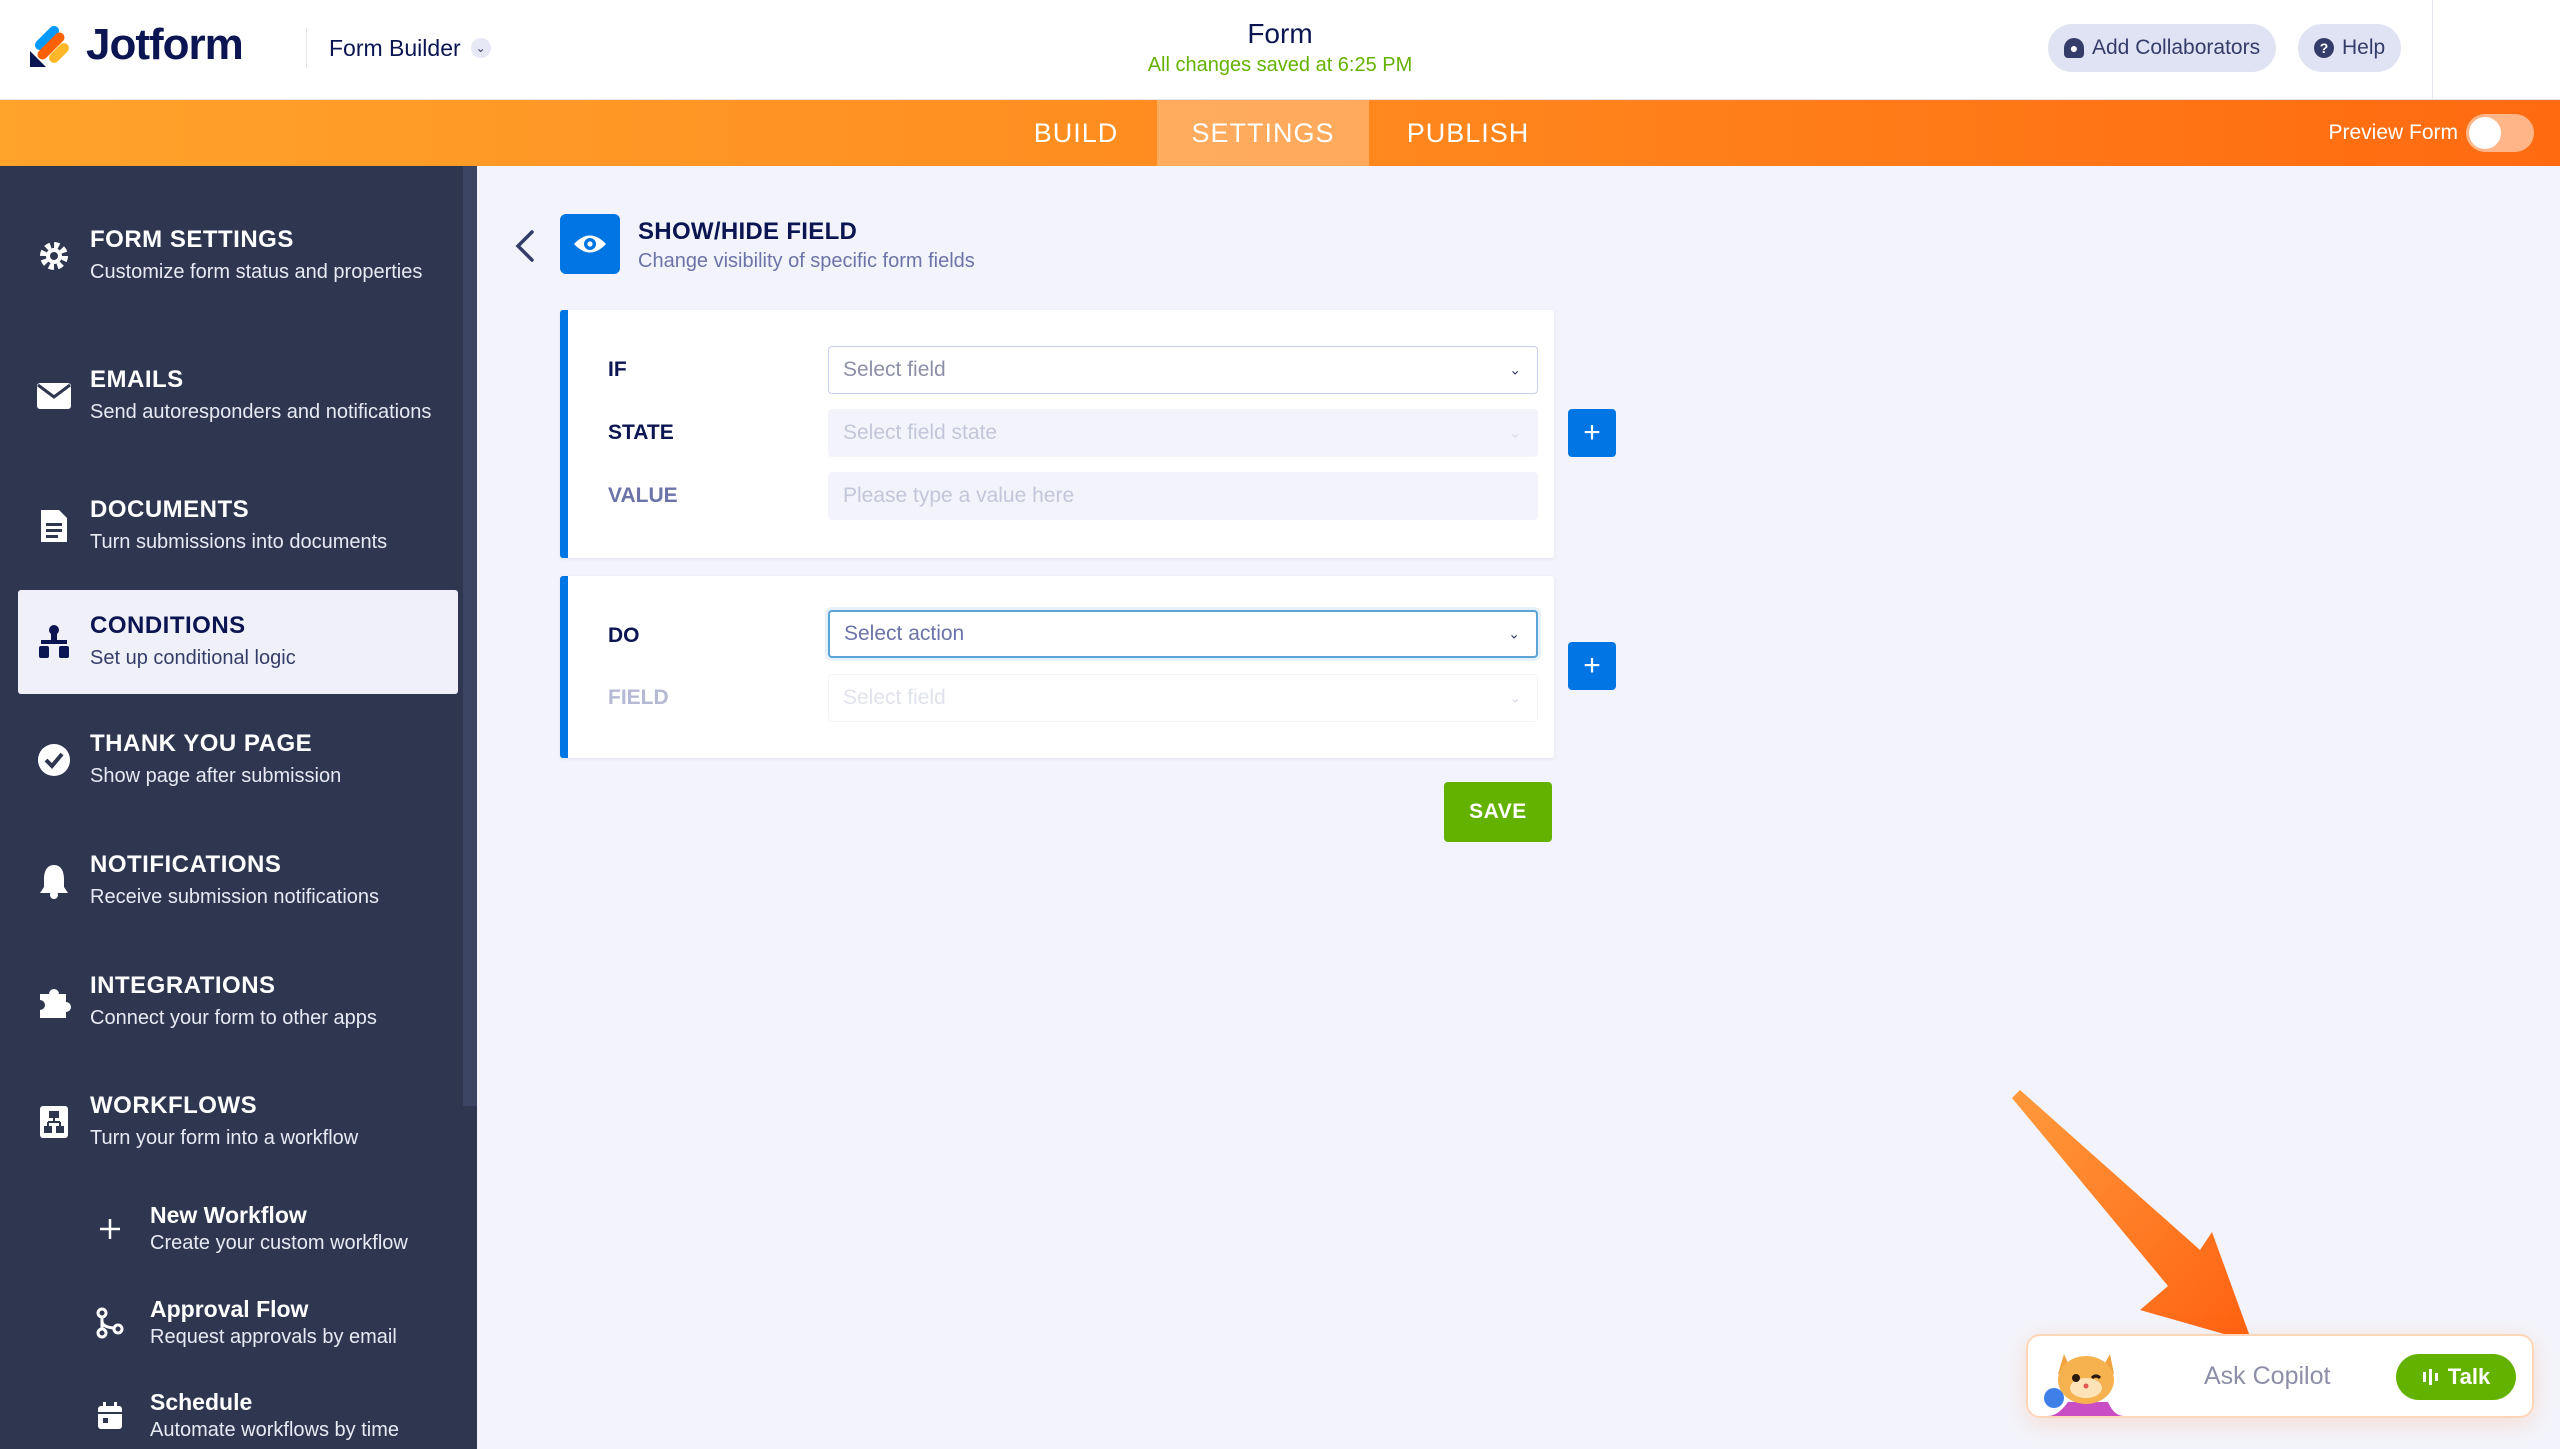  Describe the element at coordinates (235, 897) in the screenshot. I see `sidebar-item-subtitle: Receive submission notifications` at that location.